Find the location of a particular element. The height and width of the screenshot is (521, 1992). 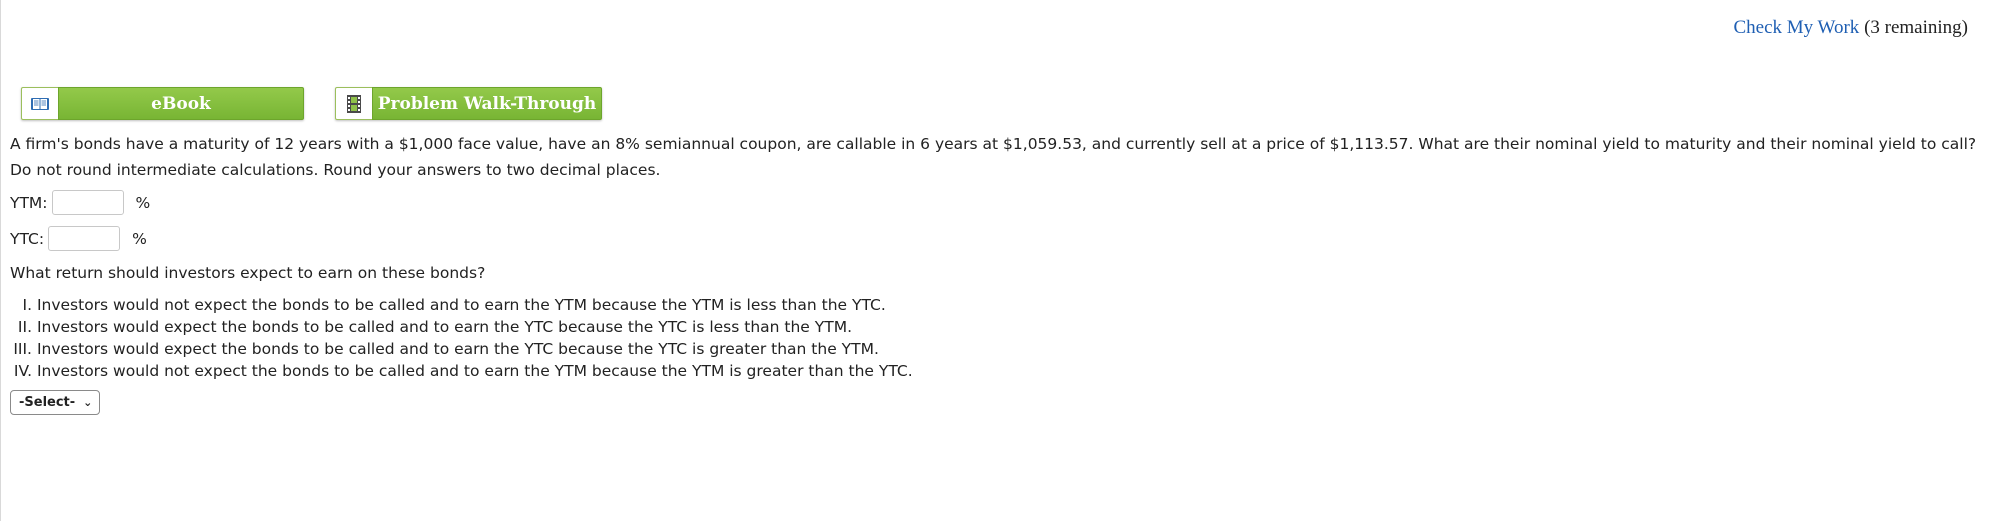

select-value: -Select- is located at coordinates (47, 402).